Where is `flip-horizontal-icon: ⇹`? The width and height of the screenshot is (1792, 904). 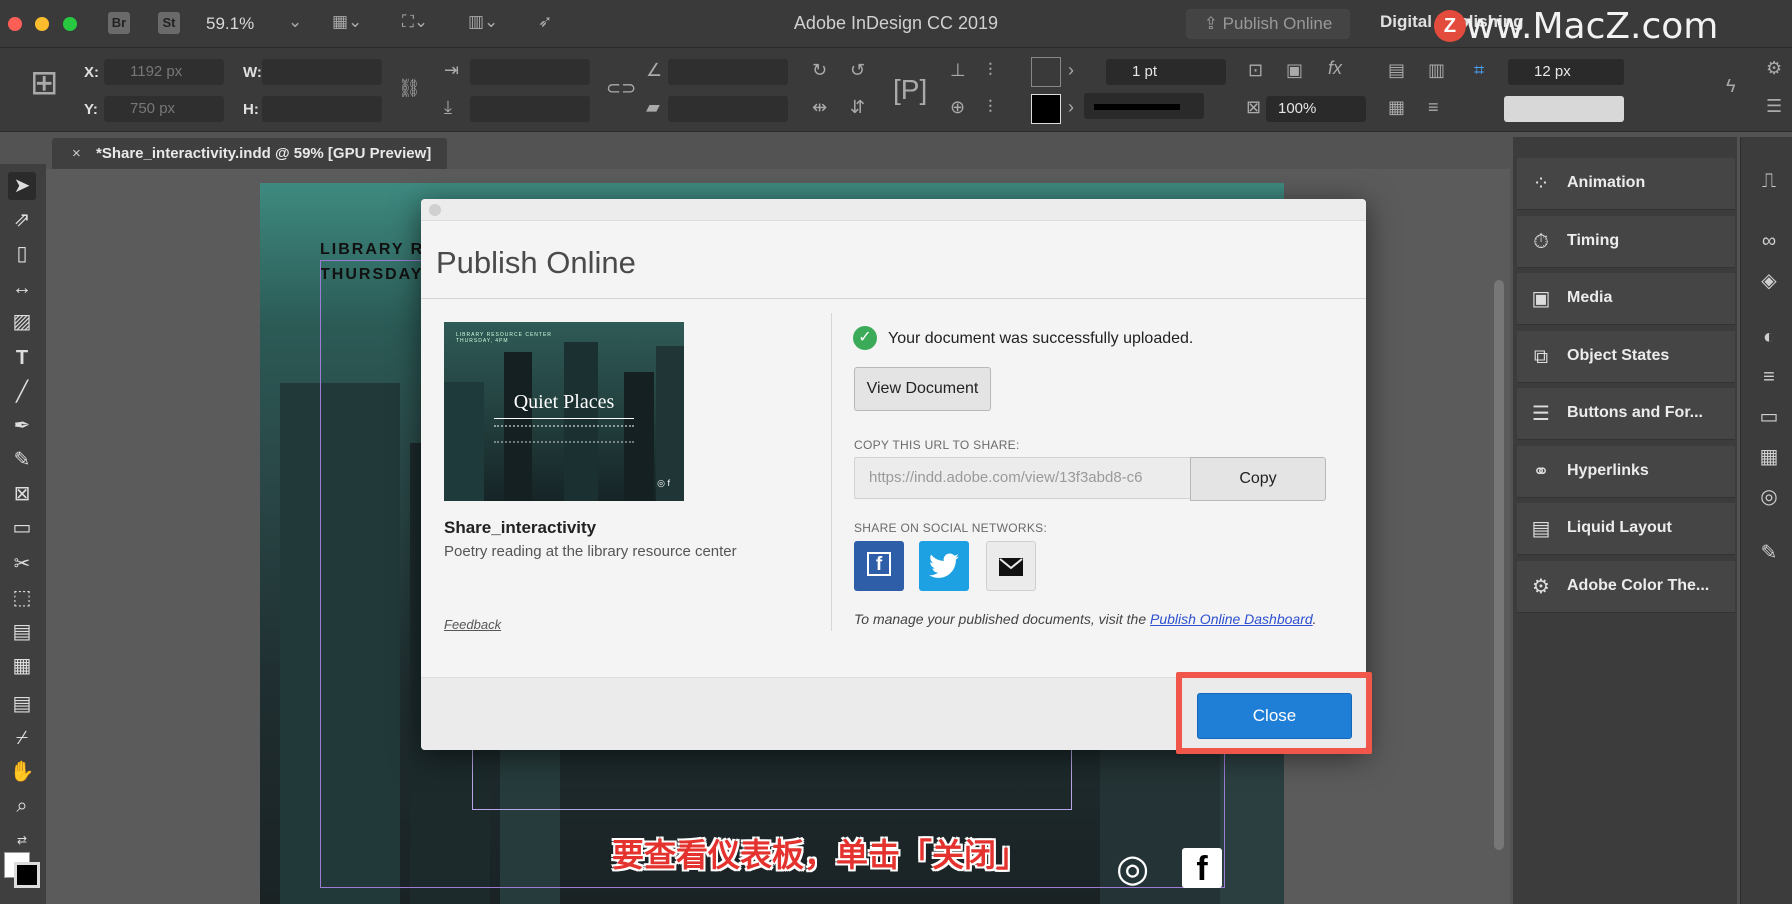
flip-horizontal-icon: ⇹ is located at coordinates (819, 107).